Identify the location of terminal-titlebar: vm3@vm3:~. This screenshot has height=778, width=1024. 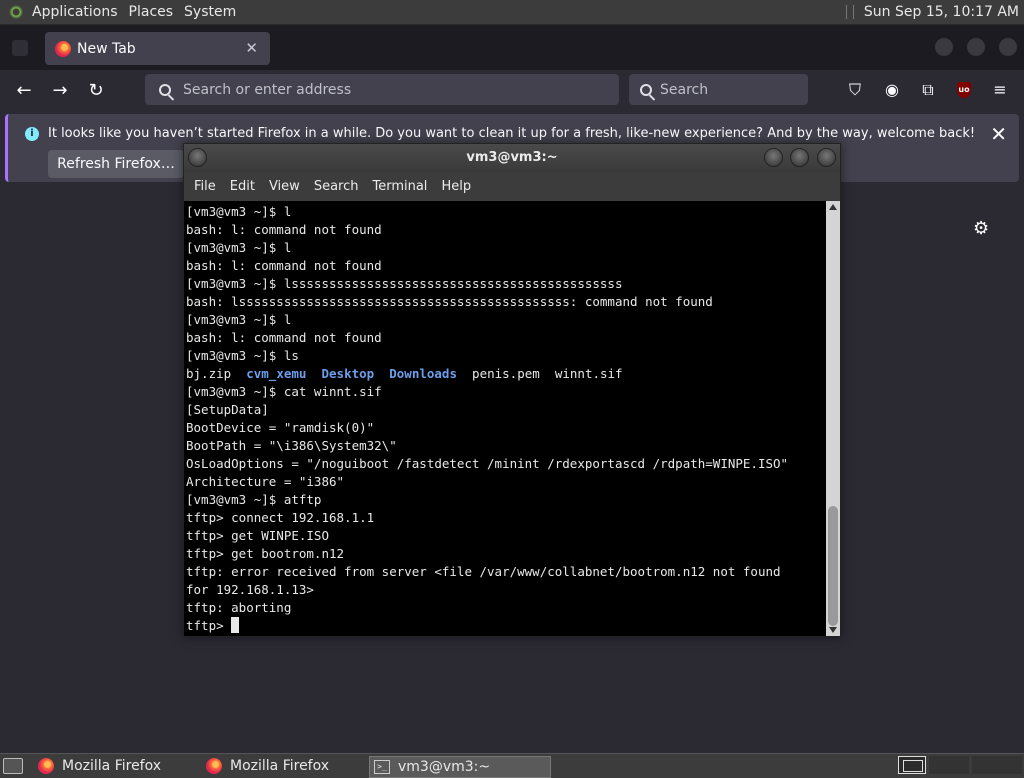
(512, 158).